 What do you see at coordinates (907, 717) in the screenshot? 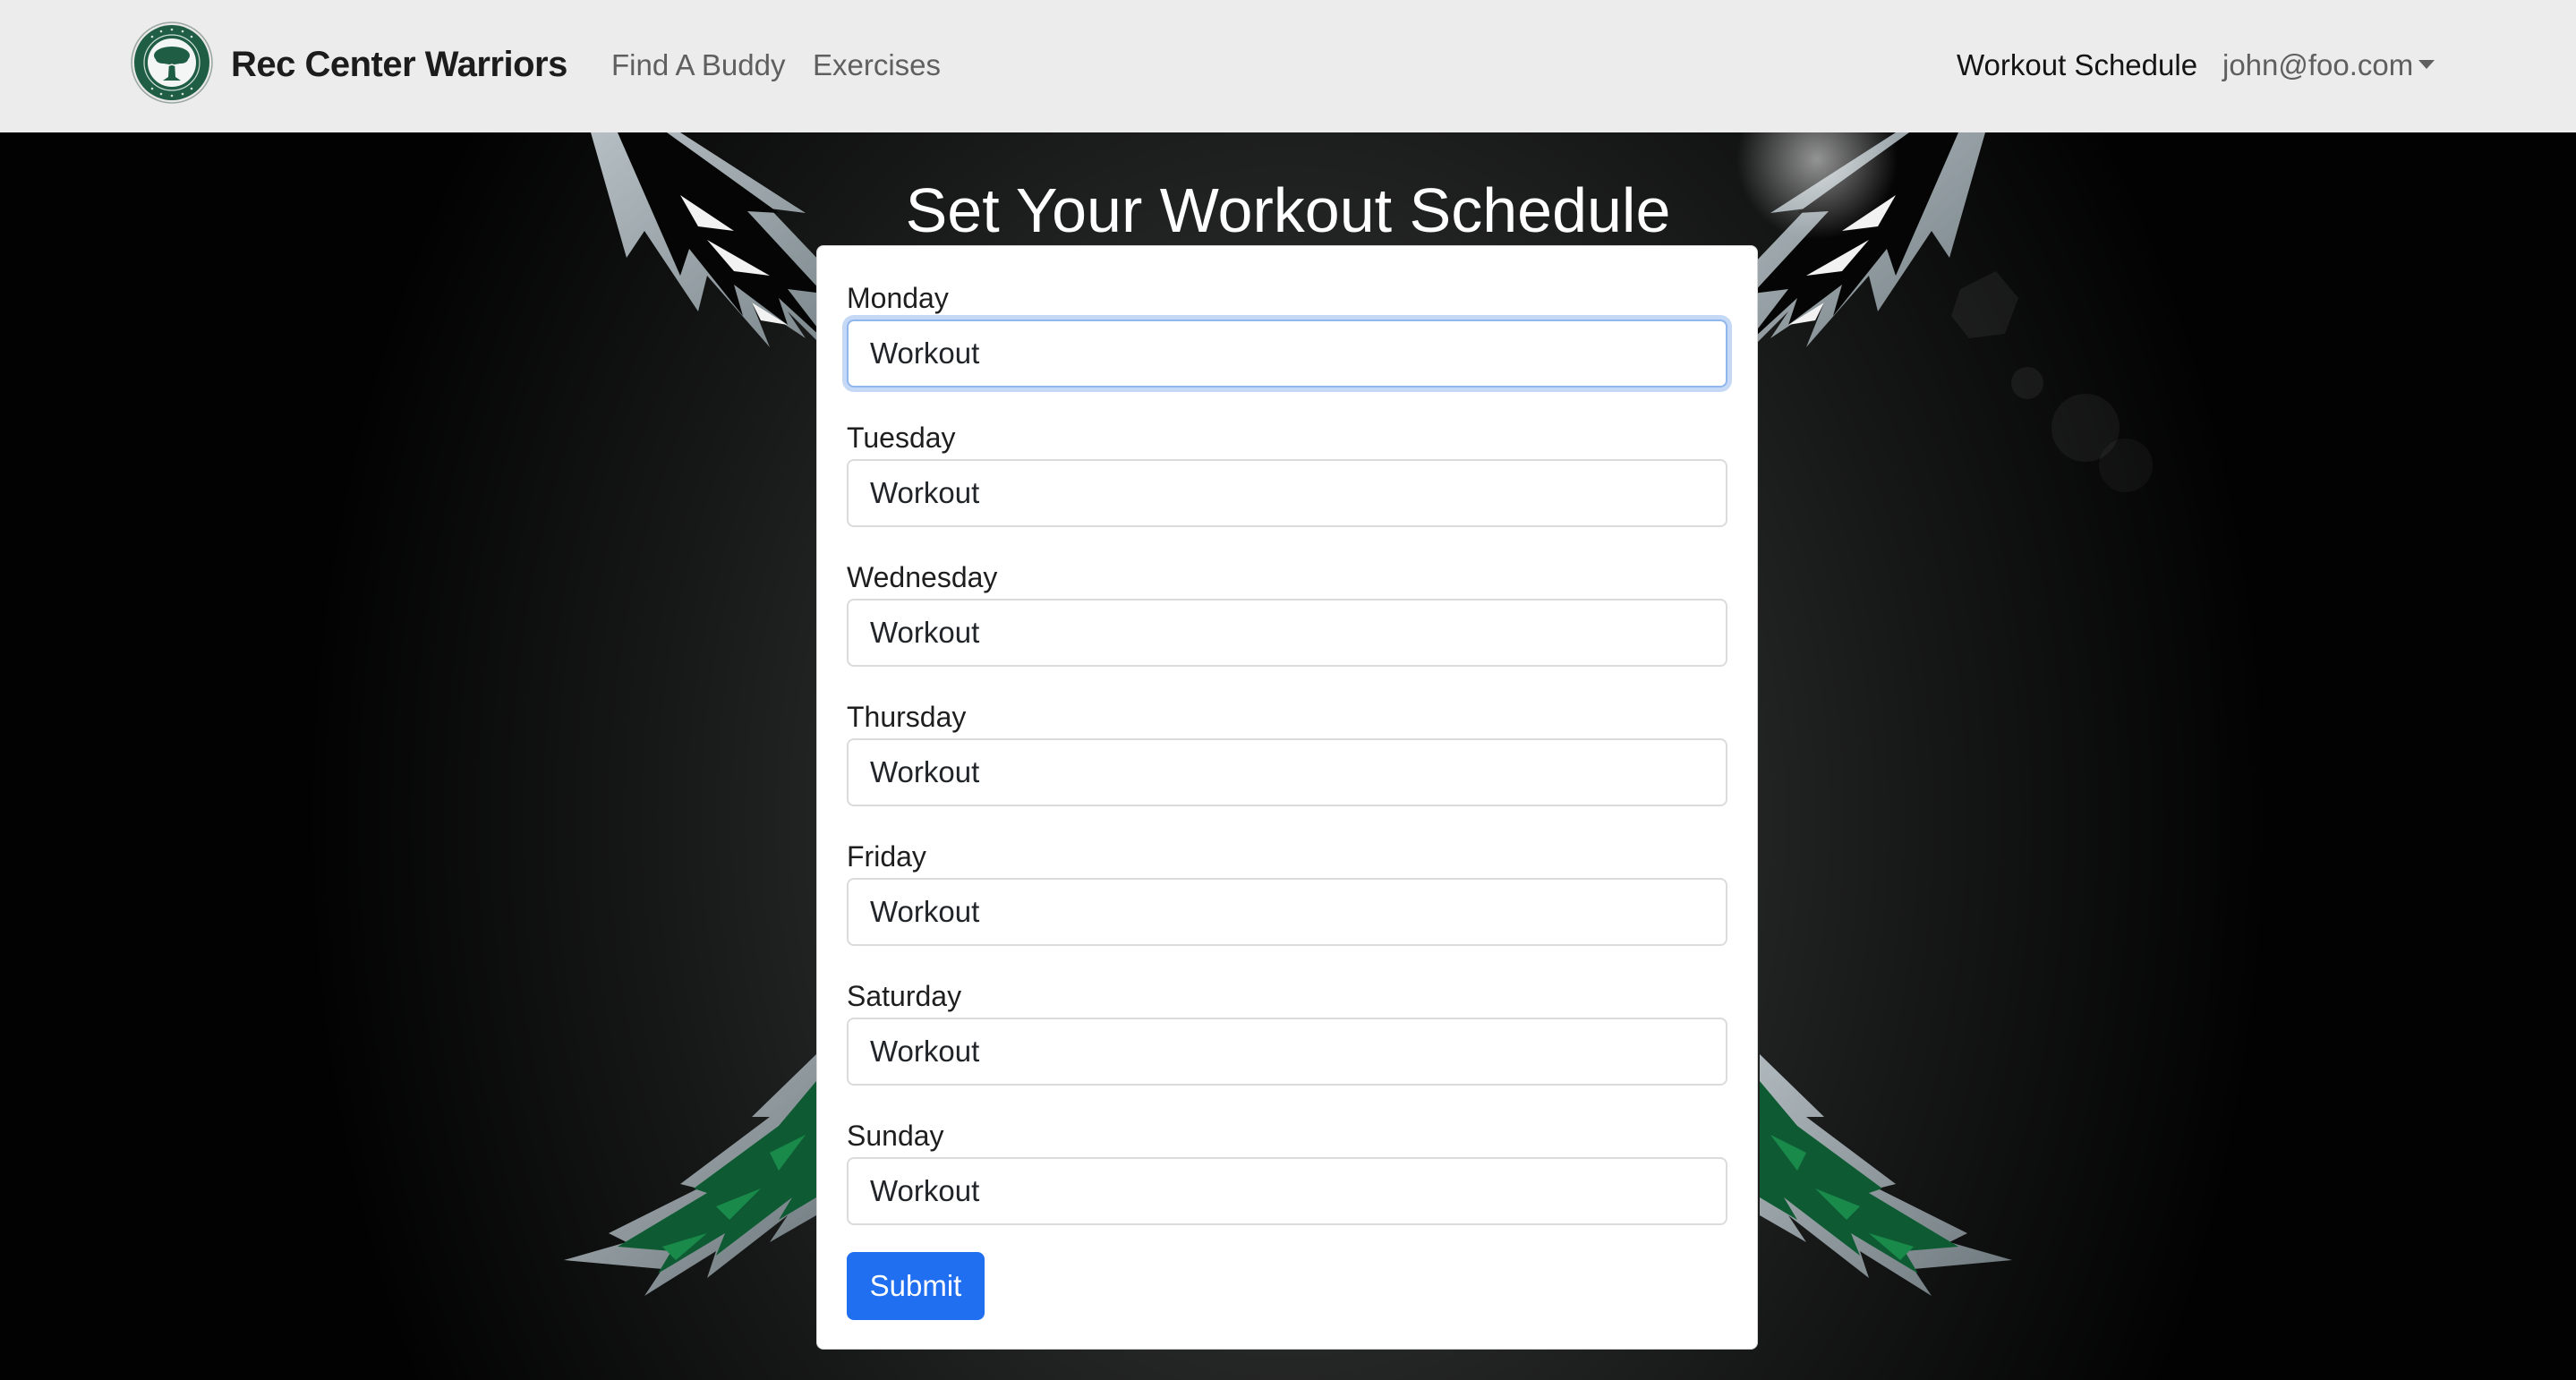
I see `thursday-label: Thursday` at bounding box center [907, 717].